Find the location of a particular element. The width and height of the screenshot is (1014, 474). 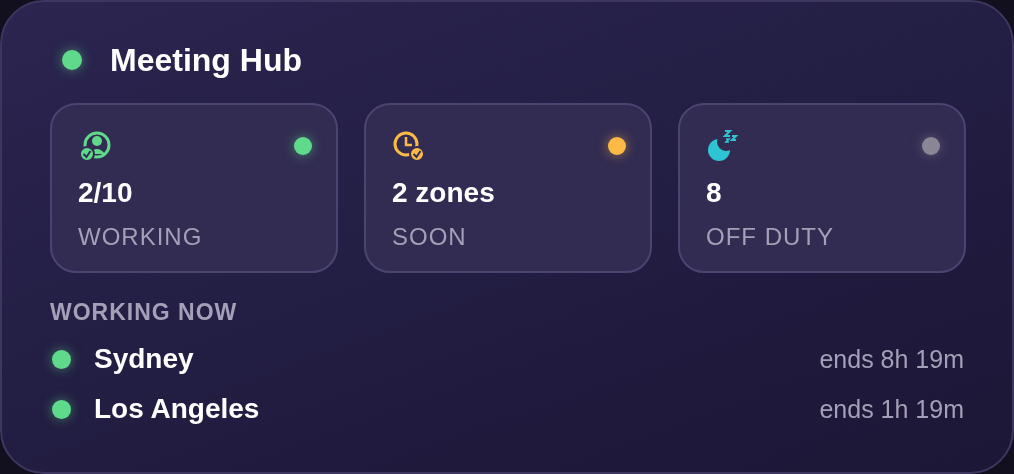

moon-sleep-icon is located at coordinates (723, 146).